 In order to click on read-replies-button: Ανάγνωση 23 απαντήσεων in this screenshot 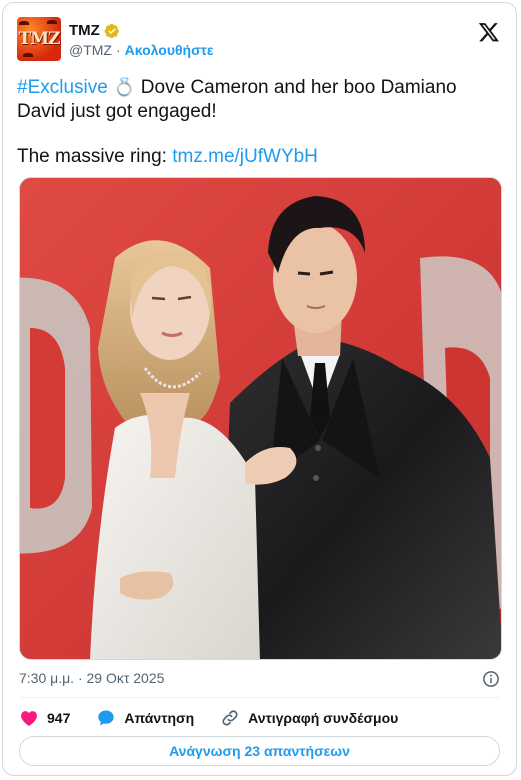, I will do `click(259, 751)`.